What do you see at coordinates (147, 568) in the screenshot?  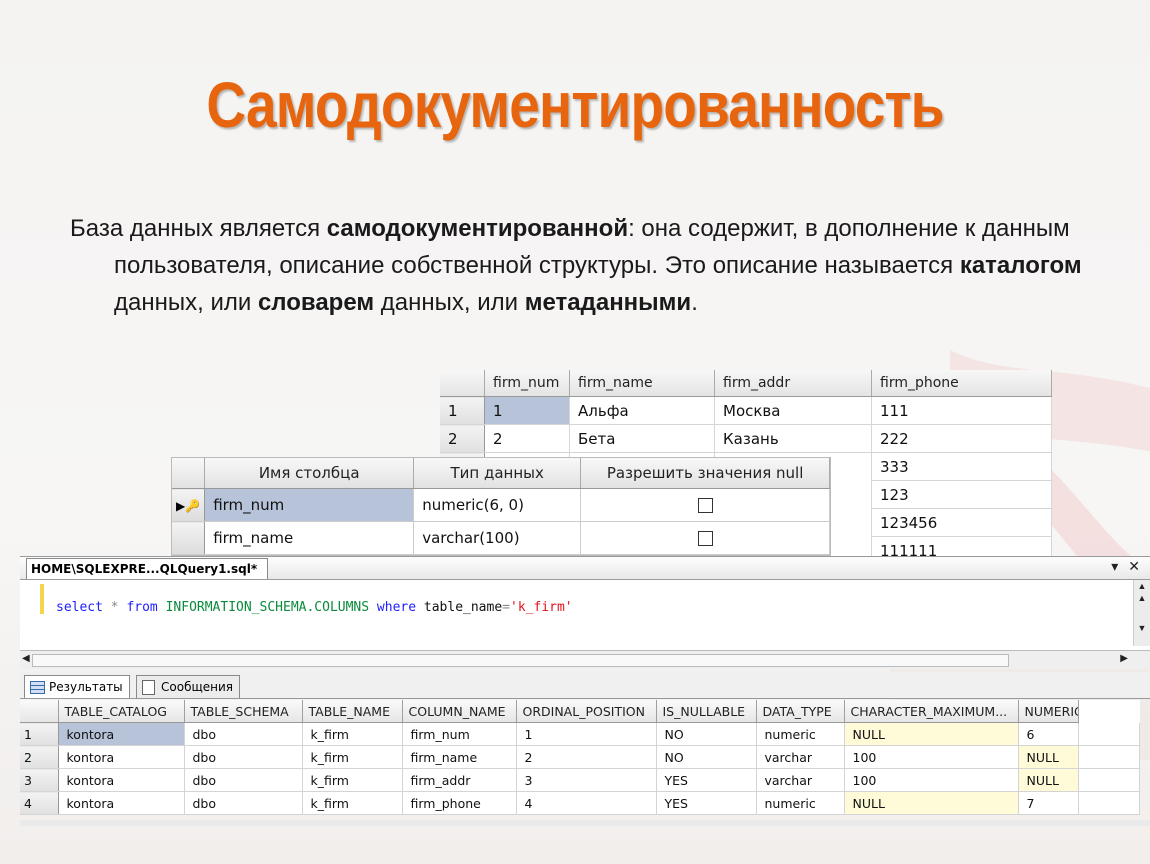 I see `editor-tab: HOME\SQLEXPRE...QLQuery1.sql*` at bounding box center [147, 568].